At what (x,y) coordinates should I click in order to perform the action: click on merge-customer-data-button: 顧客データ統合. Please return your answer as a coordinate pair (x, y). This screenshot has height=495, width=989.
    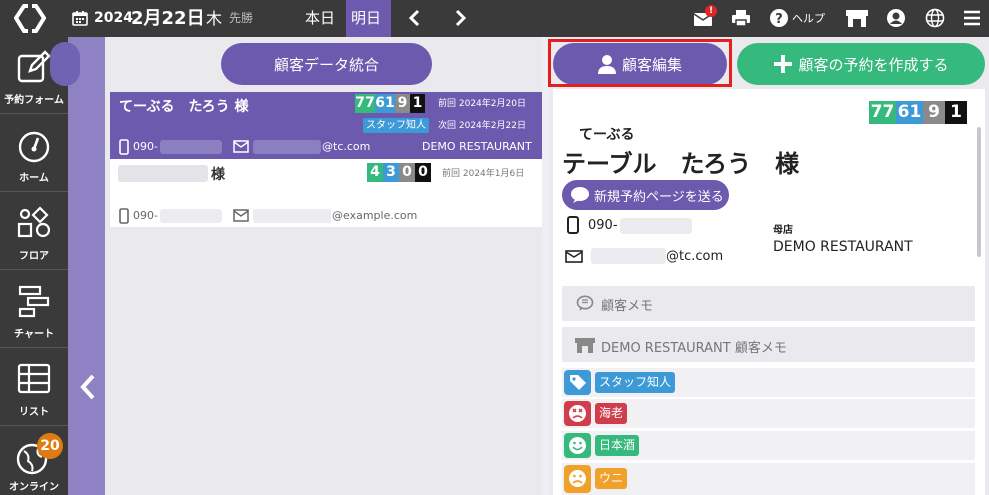
    Looking at the image, I should click on (326, 64).